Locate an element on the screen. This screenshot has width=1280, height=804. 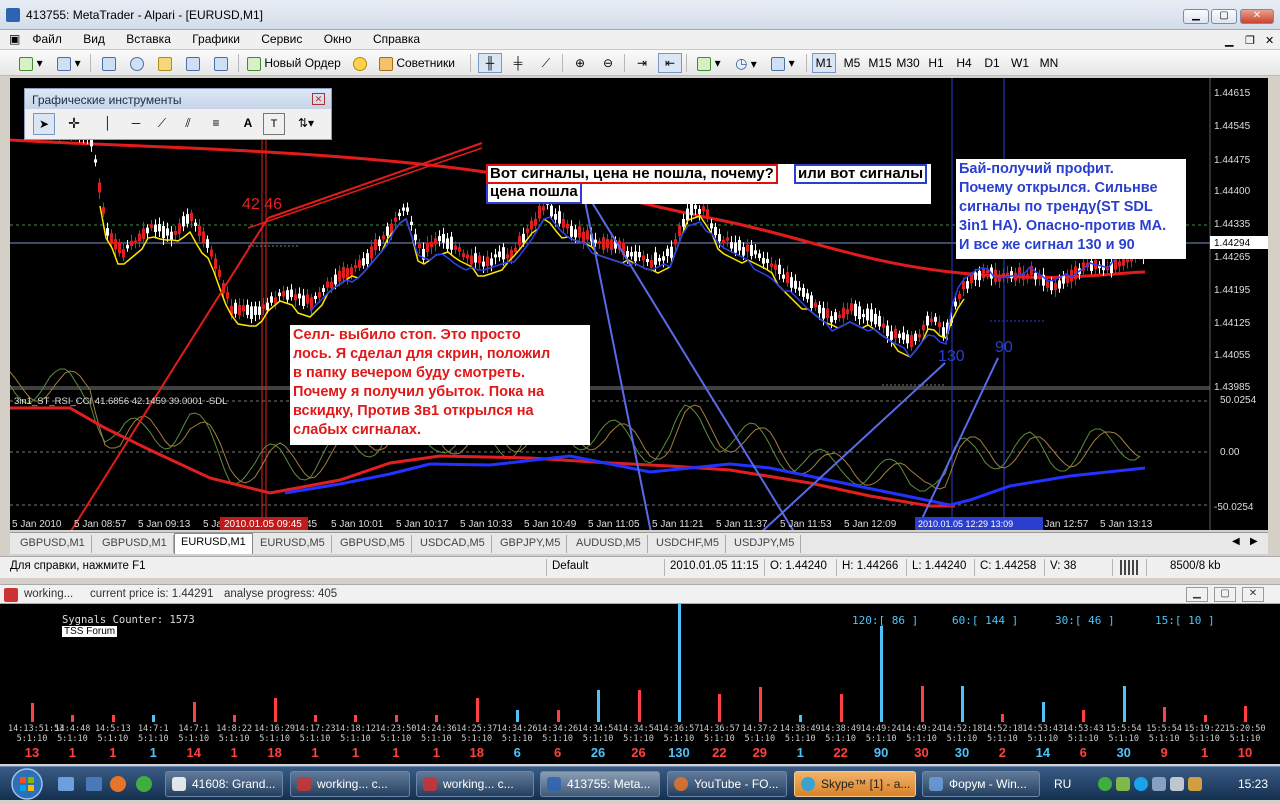
candle-chart-button: ╪ is located at coordinates (518, 63).